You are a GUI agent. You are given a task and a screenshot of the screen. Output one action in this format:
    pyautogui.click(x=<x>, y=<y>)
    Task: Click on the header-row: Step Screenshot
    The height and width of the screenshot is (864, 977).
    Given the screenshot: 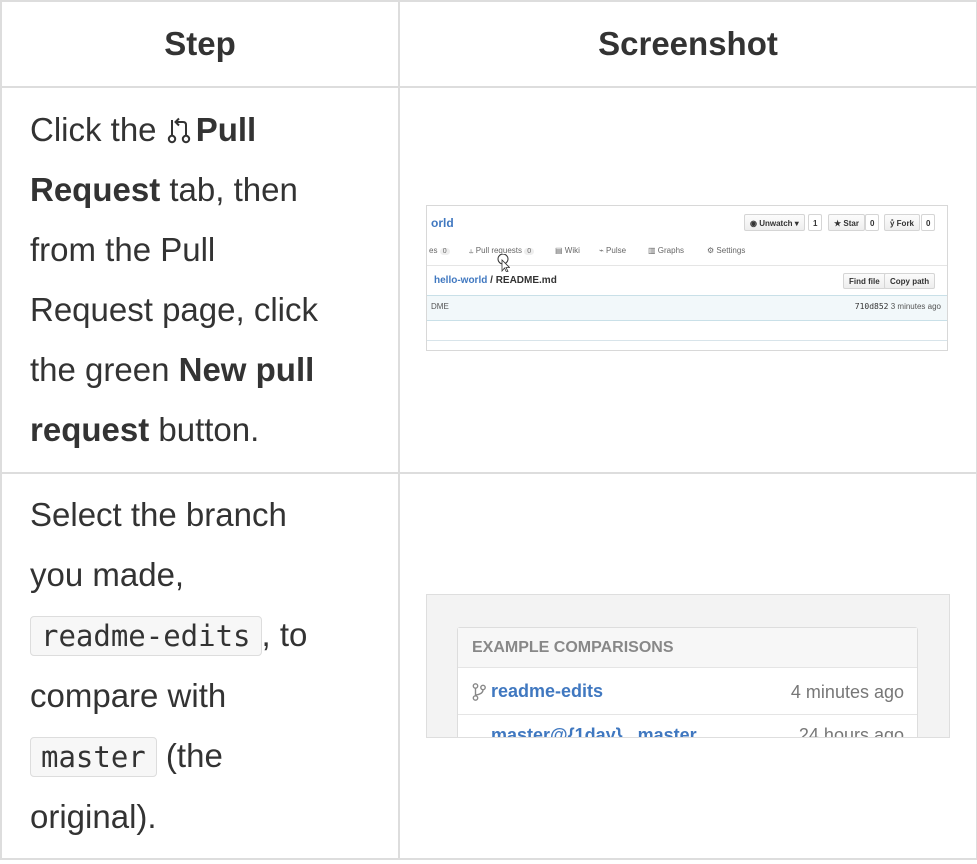 What is the action you would take?
    pyautogui.click(x=488, y=44)
    